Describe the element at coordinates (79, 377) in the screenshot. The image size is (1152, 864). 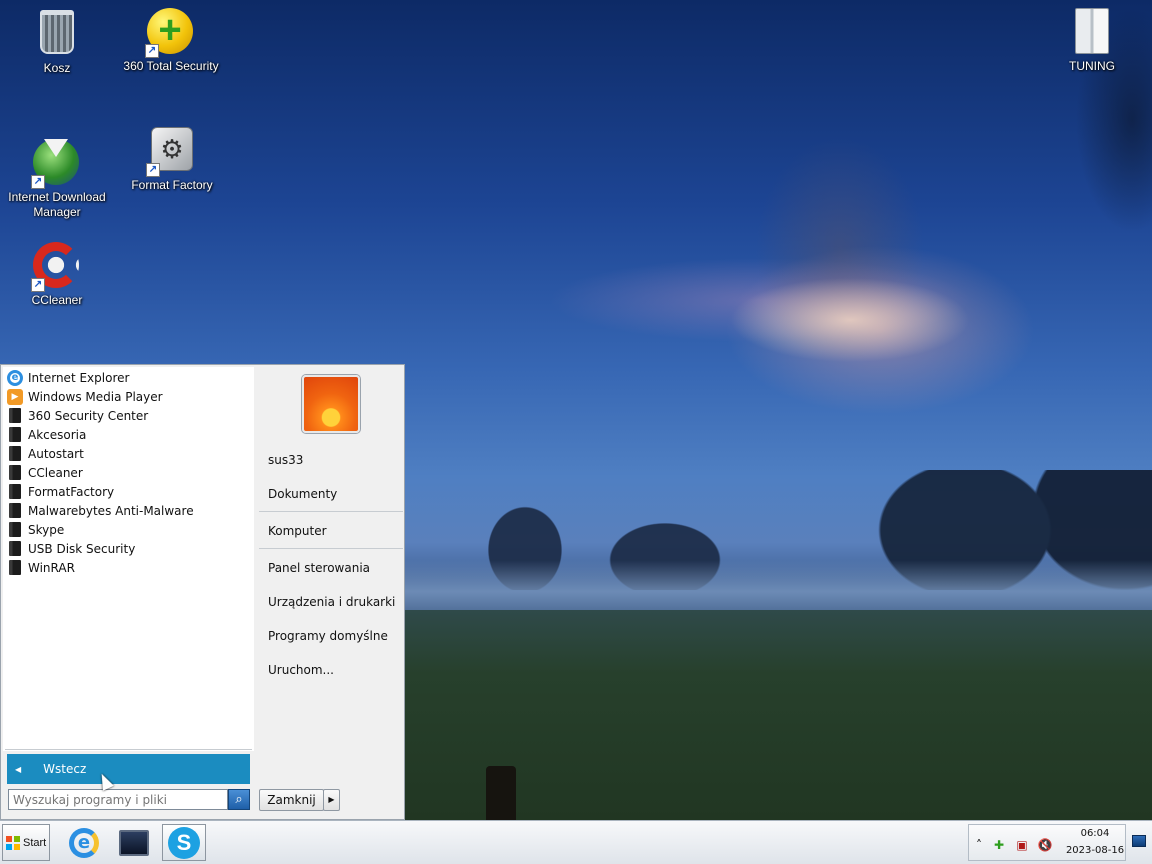
I see `program-label: Internet Explorer` at that location.